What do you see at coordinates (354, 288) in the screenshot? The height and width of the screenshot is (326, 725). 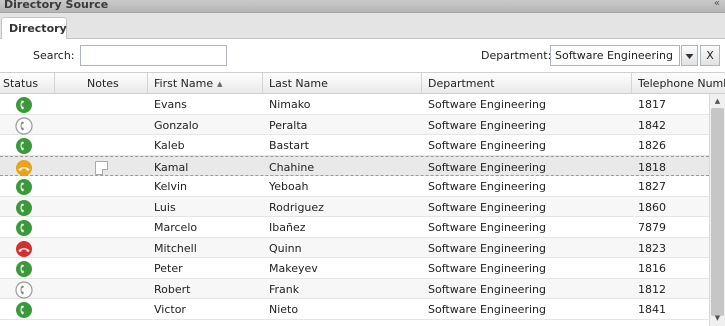 I see `table-row: Robert Frank Software Engineering 1812` at bounding box center [354, 288].